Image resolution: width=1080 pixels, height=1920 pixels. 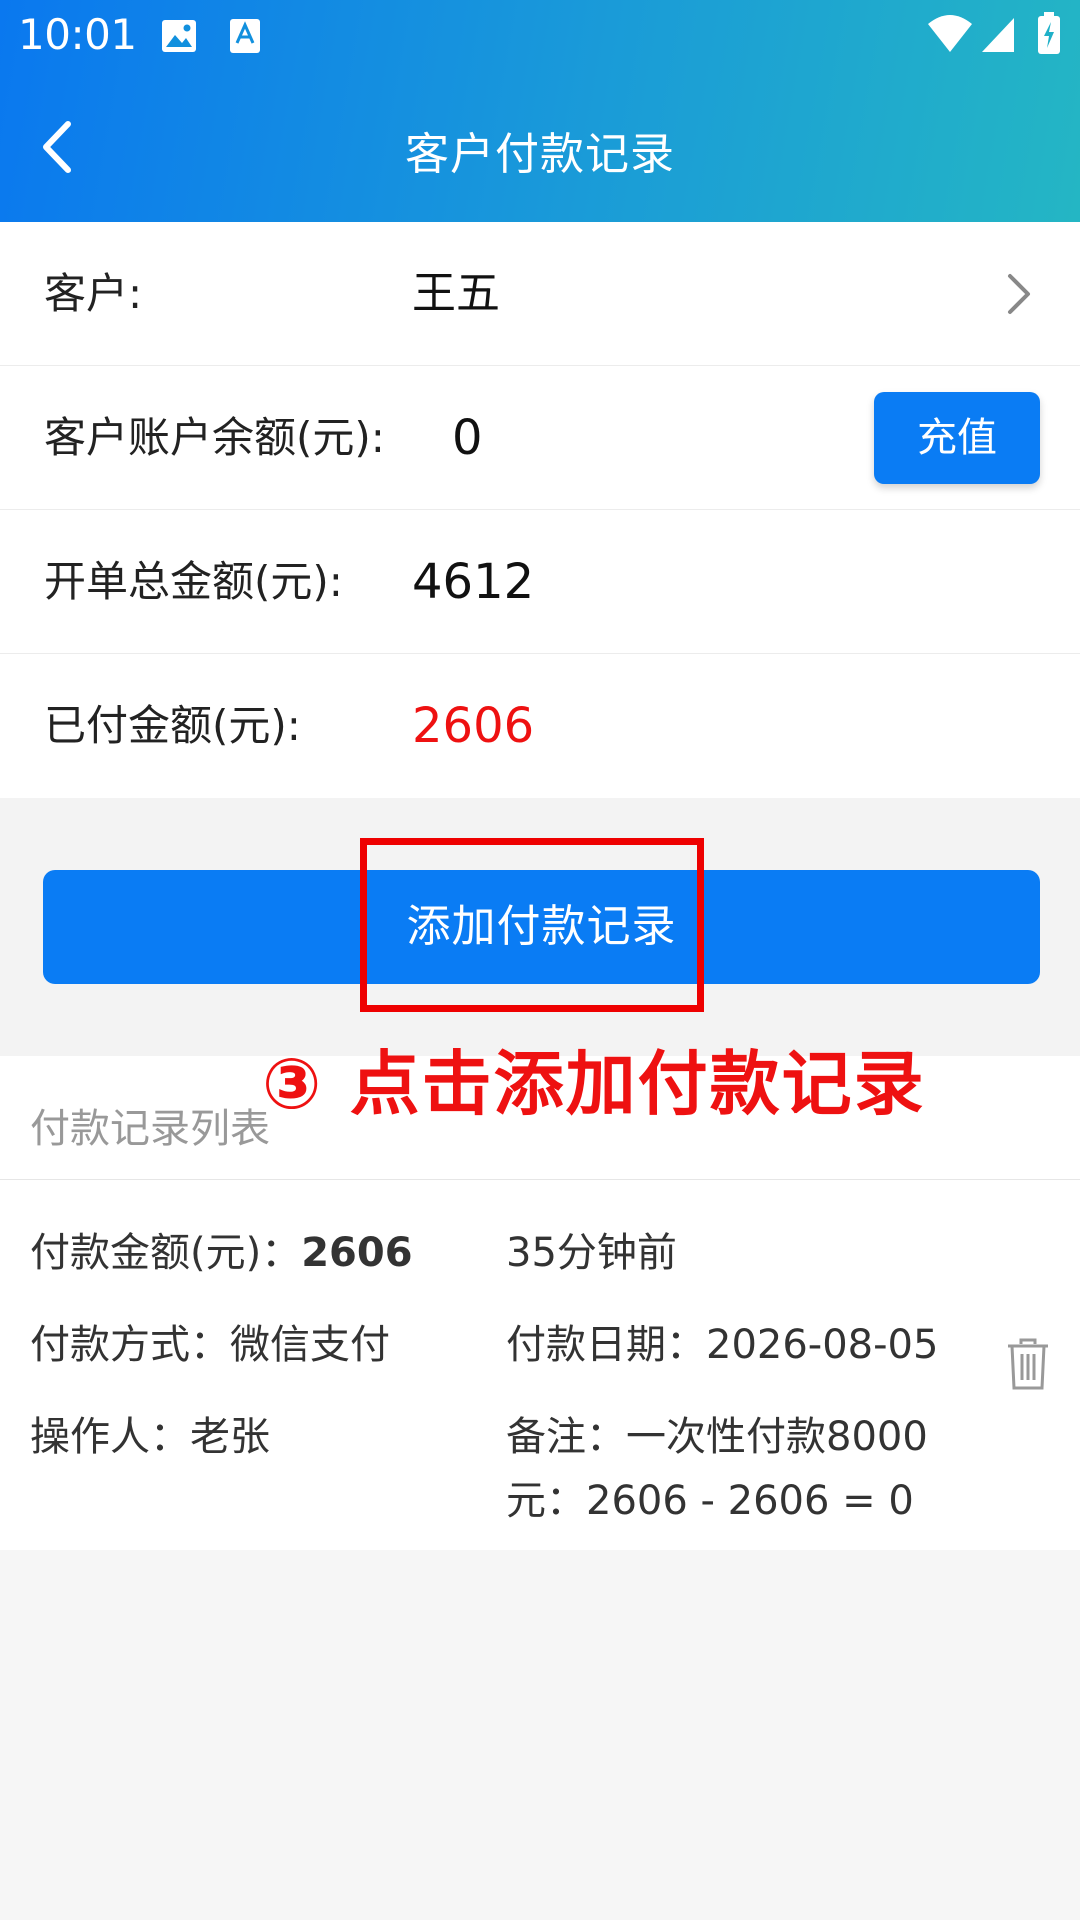 I want to click on balance-value: 0, so click(x=467, y=438).